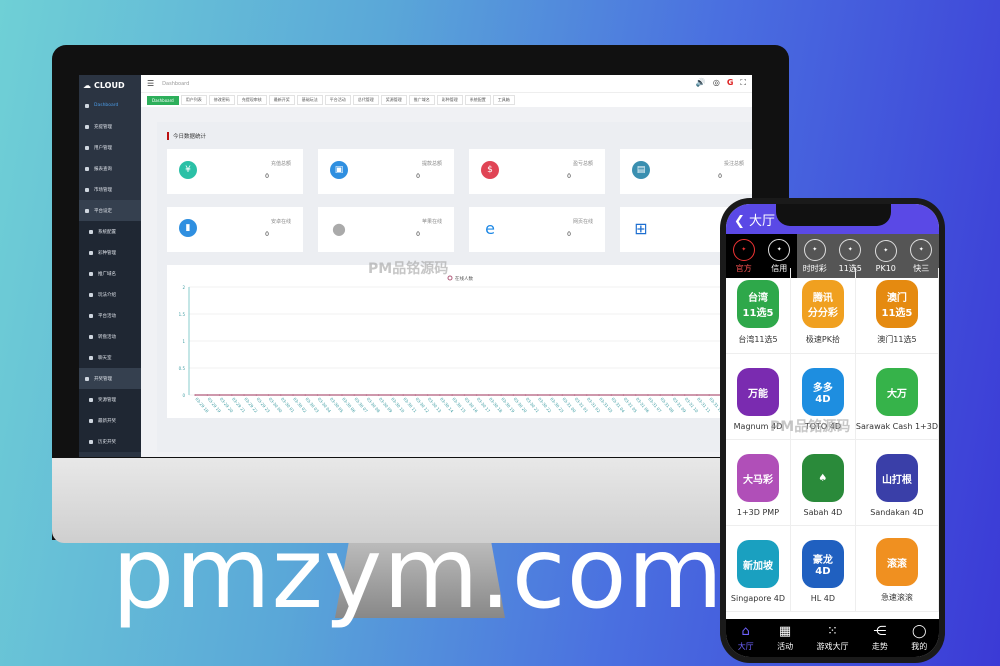 The image size is (1000, 666). Describe the element at coordinates (103, 127) in the screenshot. I see `sidebar-item-label: 充提管理` at that location.